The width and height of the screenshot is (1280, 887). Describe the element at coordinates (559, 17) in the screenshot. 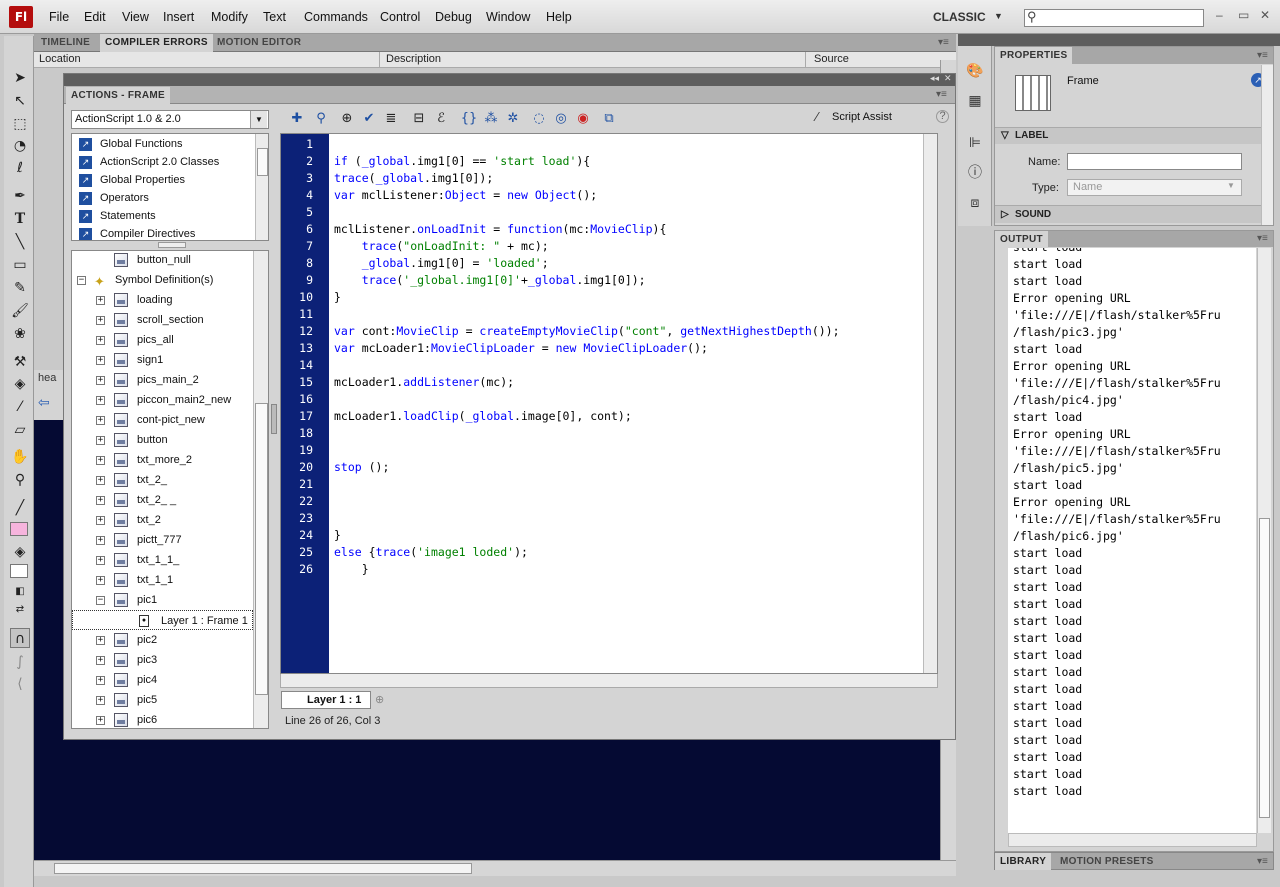

I see `menu-help: Help` at that location.